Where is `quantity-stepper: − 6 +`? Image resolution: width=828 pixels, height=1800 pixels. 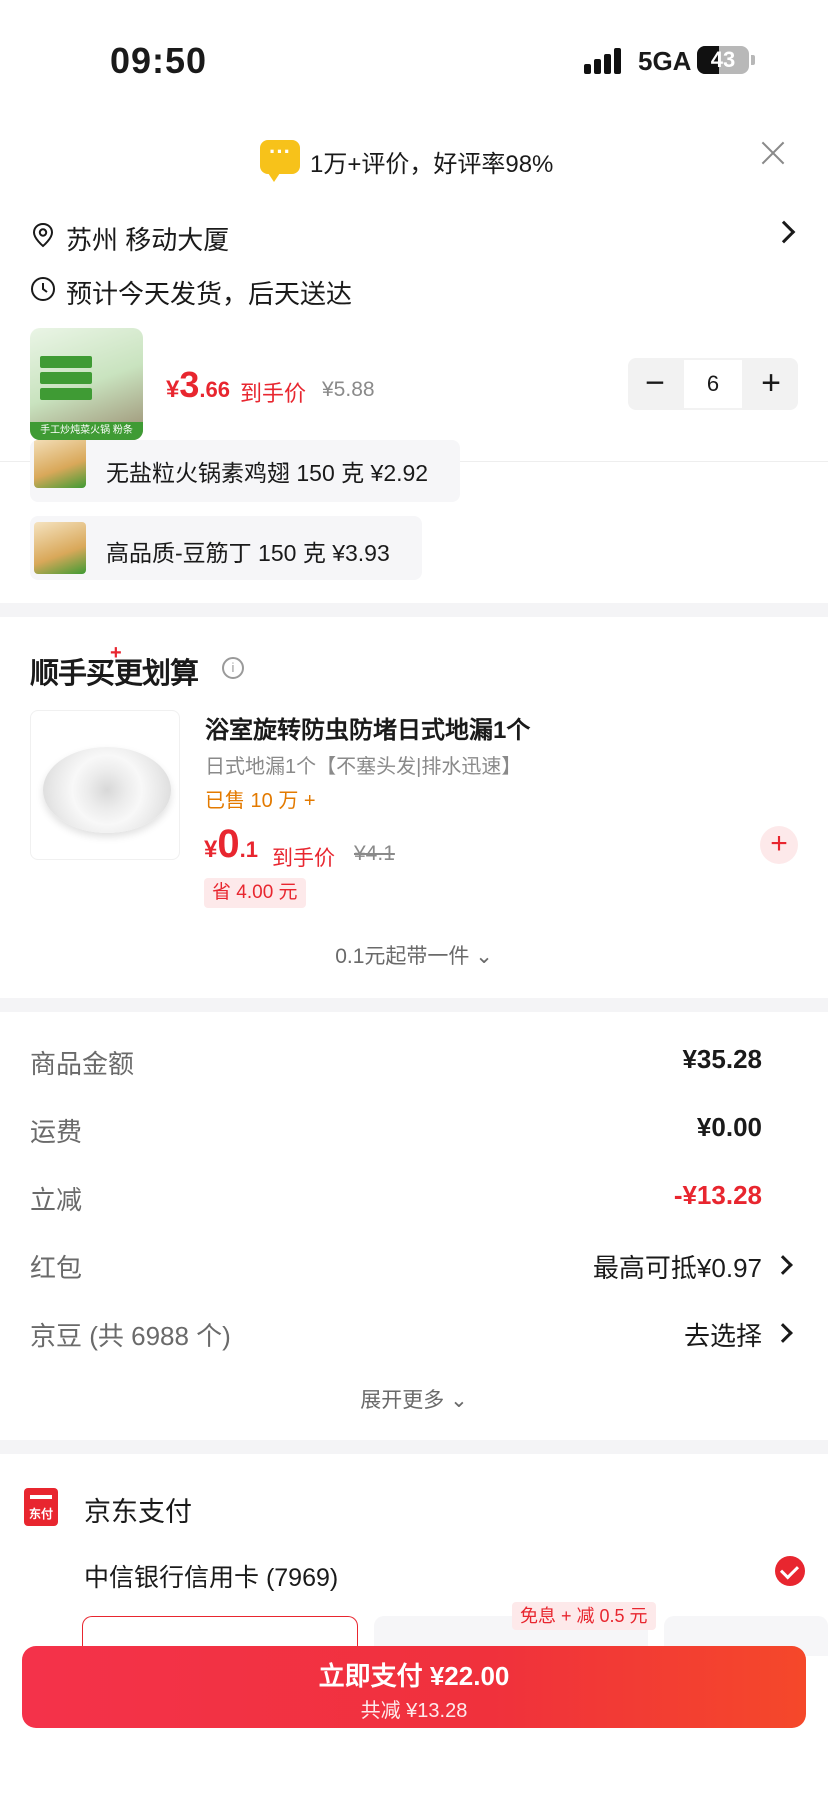
quantity-stepper: − 6 + is located at coordinates (713, 384).